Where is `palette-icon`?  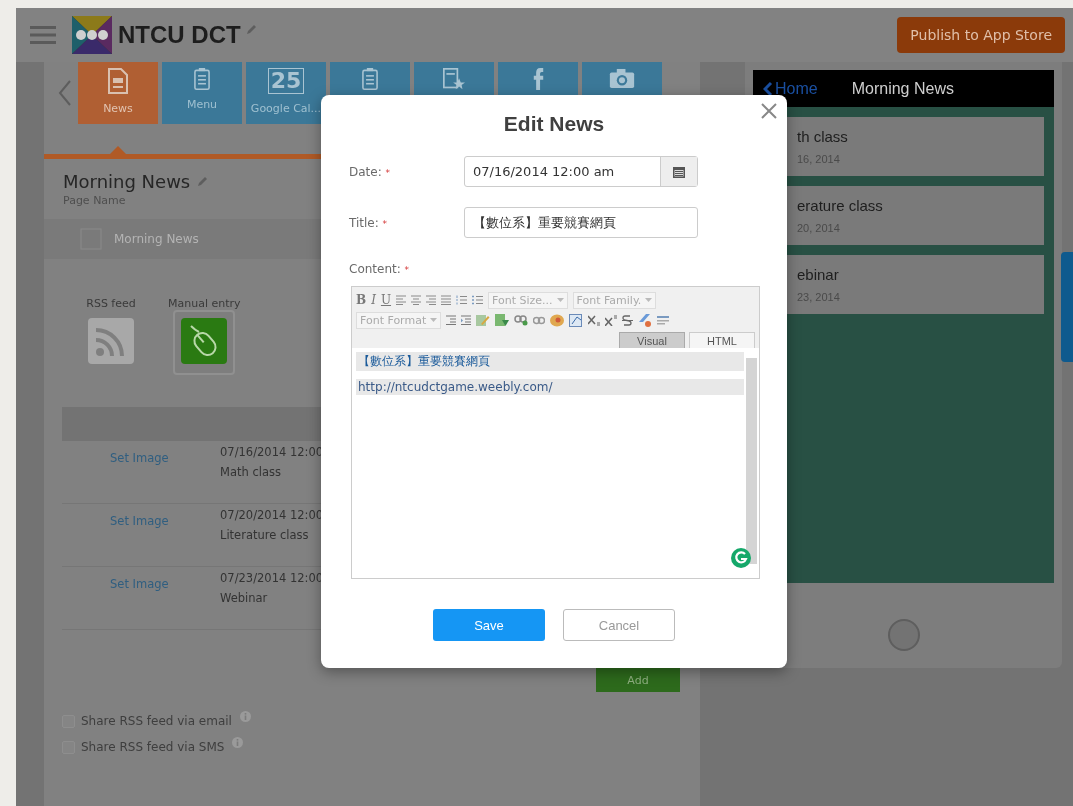
palette-icon is located at coordinates (557, 320).